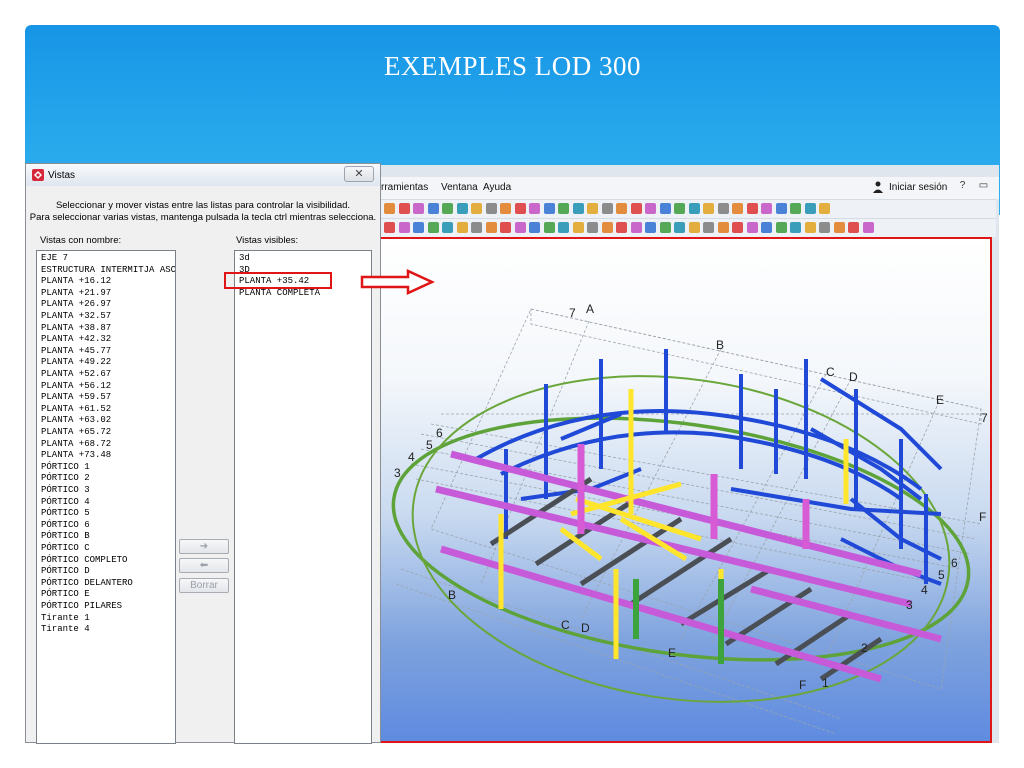  What do you see at coordinates (84, 561) in the screenshot?
I see `list-item: PÓRTICO COMPLETO` at bounding box center [84, 561].